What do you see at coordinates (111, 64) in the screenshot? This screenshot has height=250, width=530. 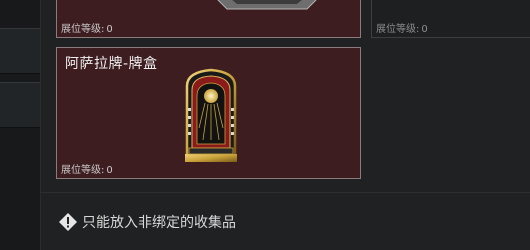 I see `item-name: 阿萨拉牌-牌盒` at bounding box center [111, 64].